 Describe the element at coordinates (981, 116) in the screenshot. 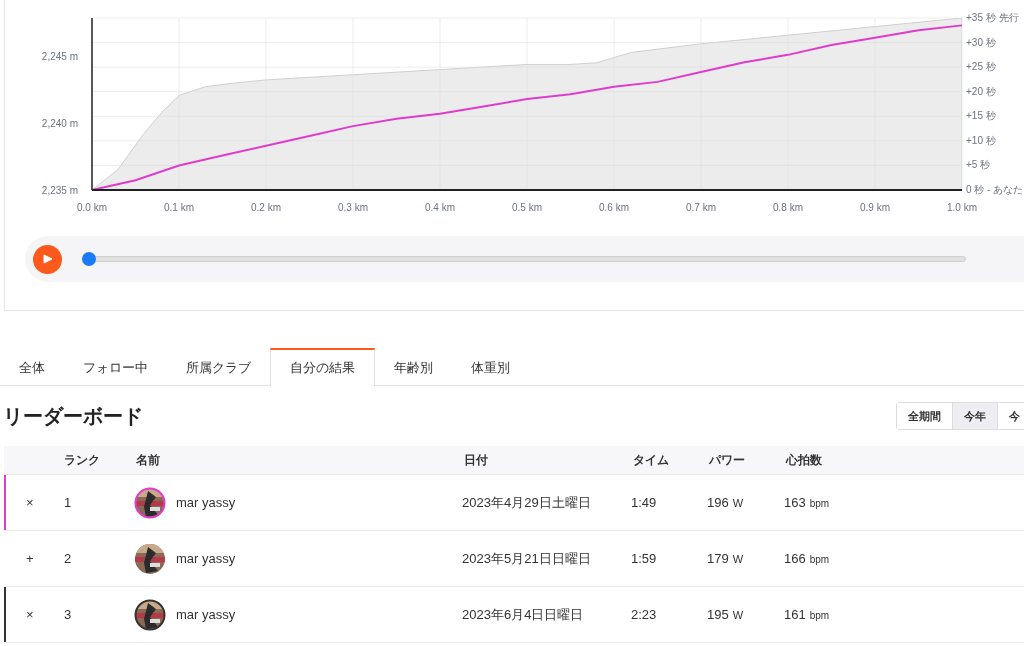

I see `y-axis-label: +15 秒` at that location.